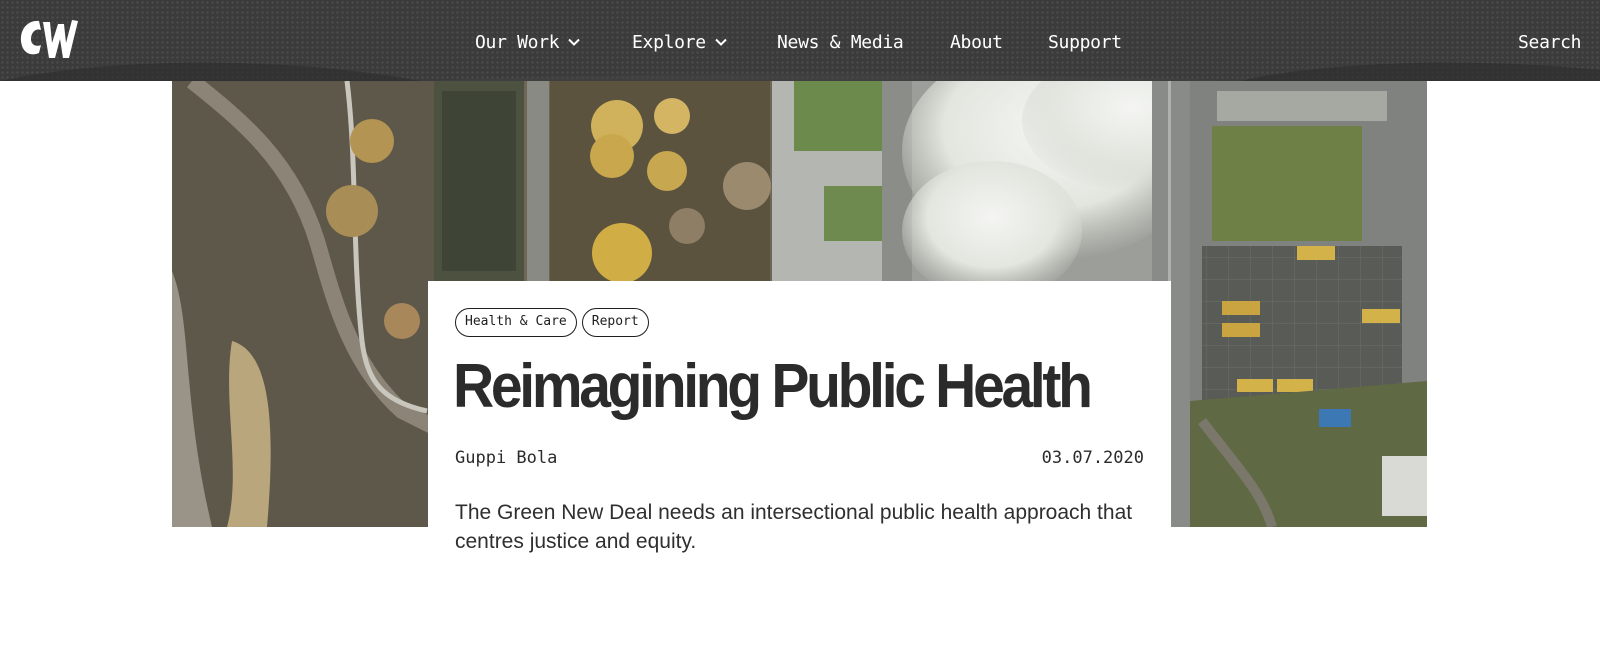 Image resolution: width=1600 pixels, height=645 pixels. What do you see at coordinates (517, 42) in the screenshot?
I see `nav-our-work-label: Our Work` at bounding box center [517, 42].